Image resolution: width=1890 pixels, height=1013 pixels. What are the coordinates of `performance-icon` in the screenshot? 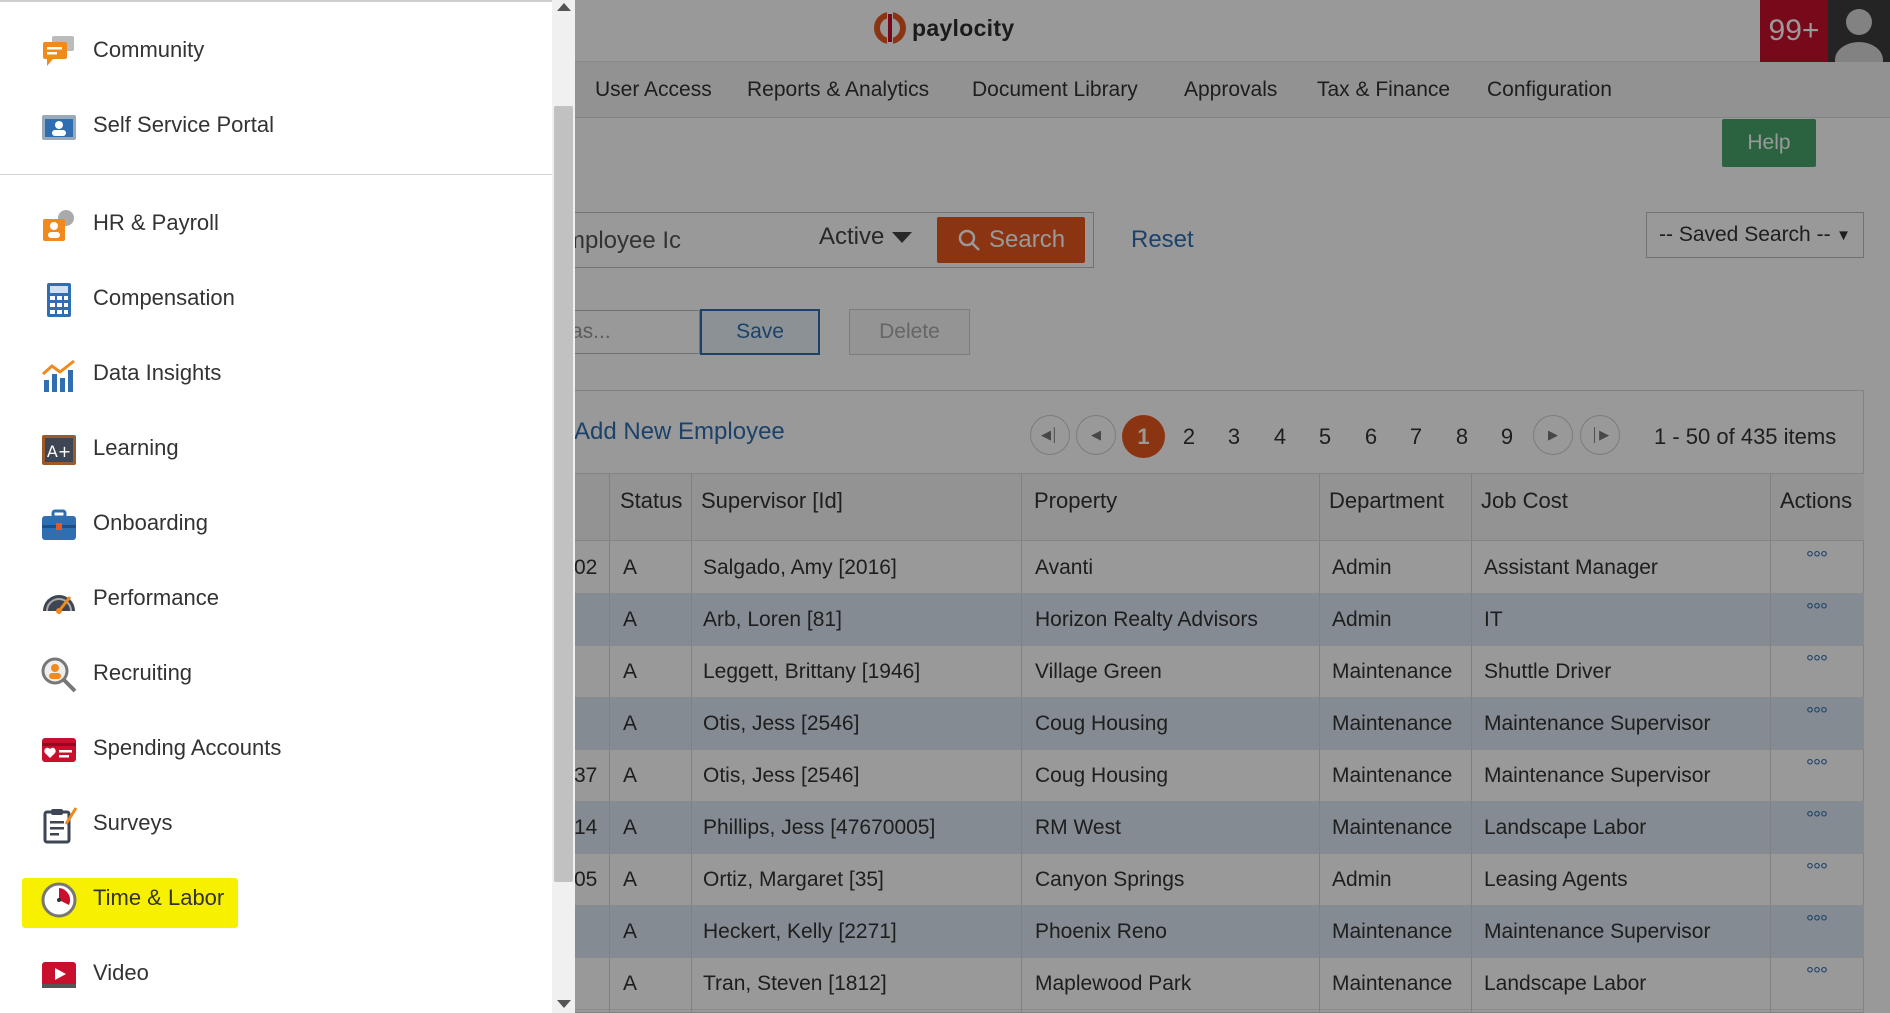 It's located at (59, 604).